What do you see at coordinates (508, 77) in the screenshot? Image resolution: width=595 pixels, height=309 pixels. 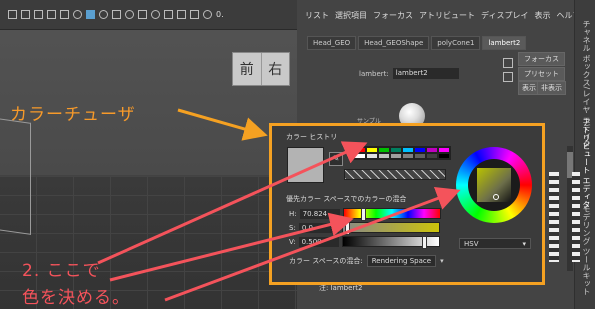 I see `copy-tab-icon` at bounding box center [508, 77].